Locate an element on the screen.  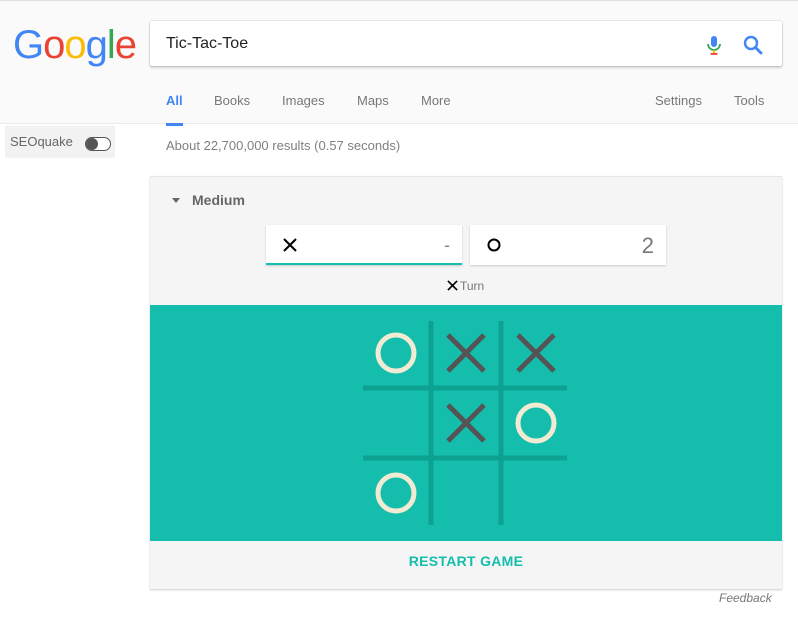
seoquake-label: SEOquake is located at coordinates (41, 141).